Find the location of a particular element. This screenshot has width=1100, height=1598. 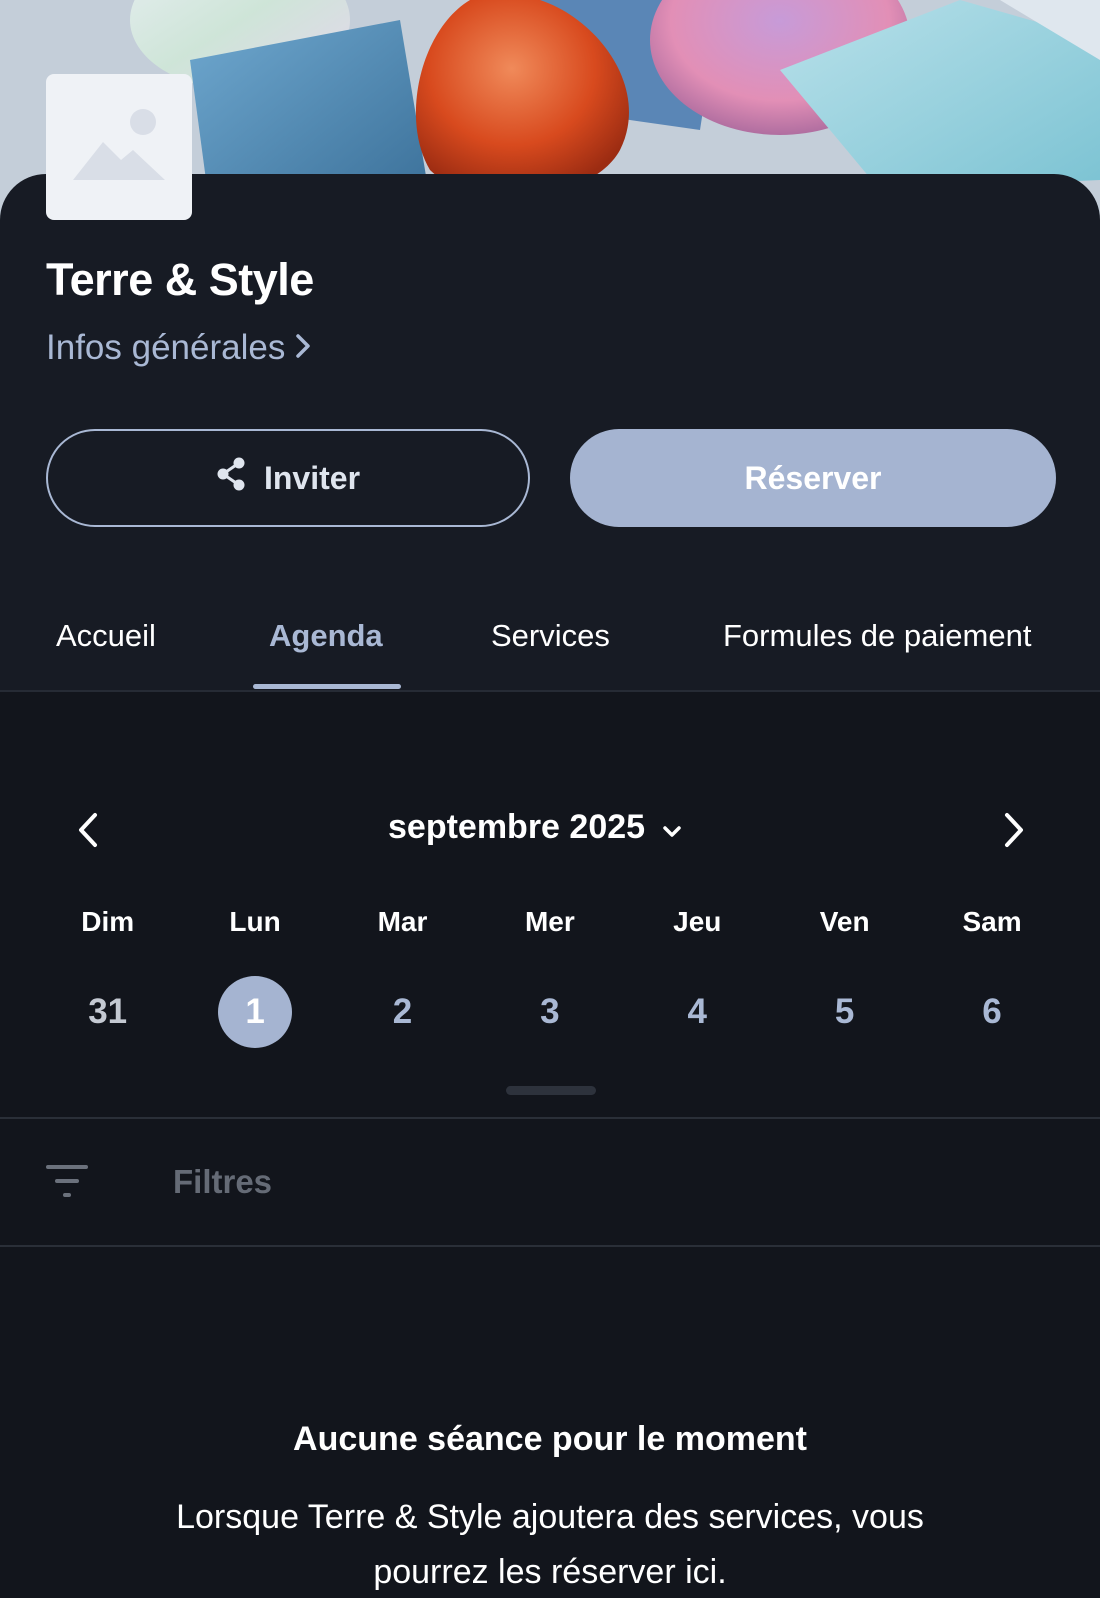

tab-formules-de-paiement: Formules de paiement is located at coordinates (877, 636).